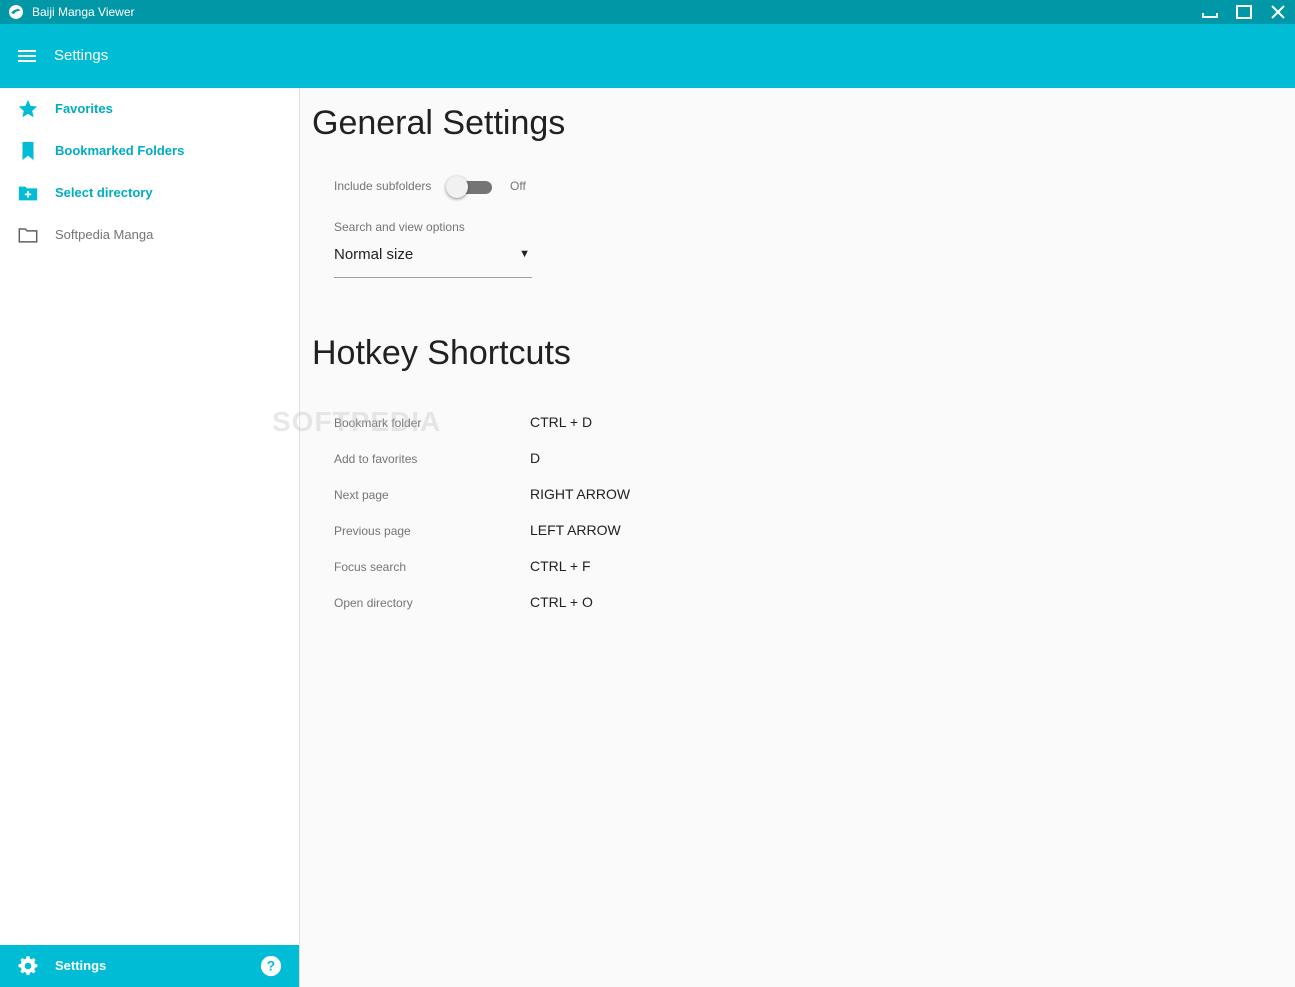  I want to click on close-button, so click(1278, 12).